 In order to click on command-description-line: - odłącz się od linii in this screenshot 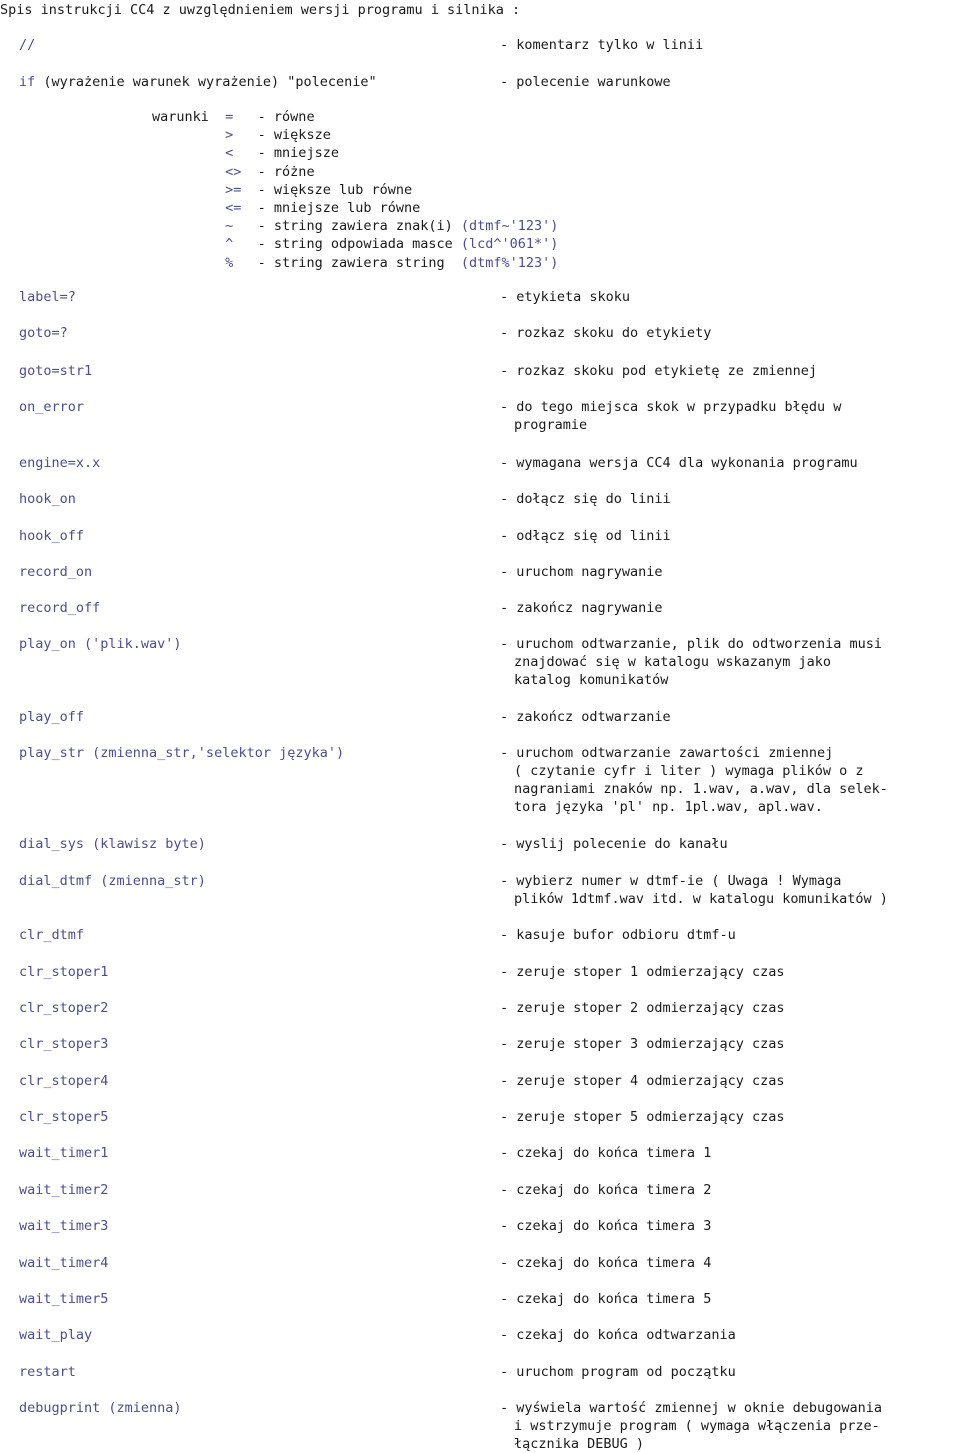, I will do `click(585, 536)`.